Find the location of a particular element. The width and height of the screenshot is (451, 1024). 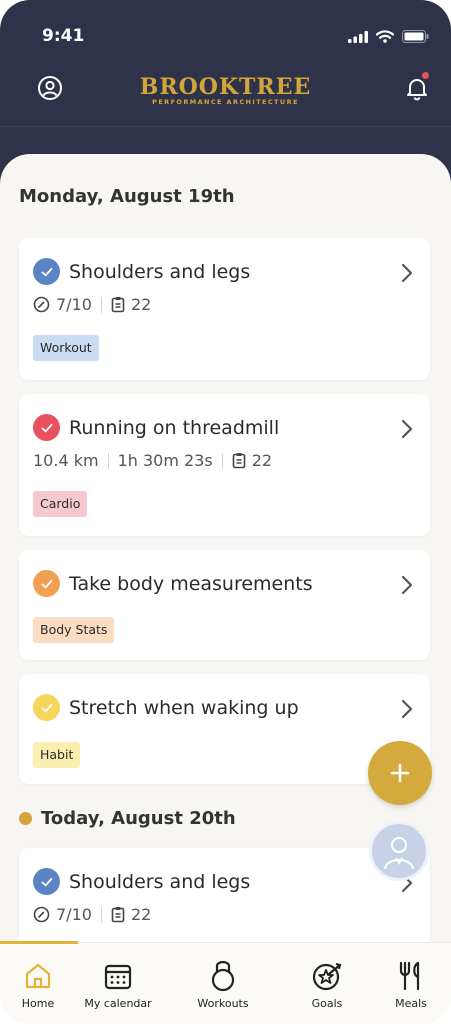

nav-my-calendar: My calendar is located at coordinates (118, 984).